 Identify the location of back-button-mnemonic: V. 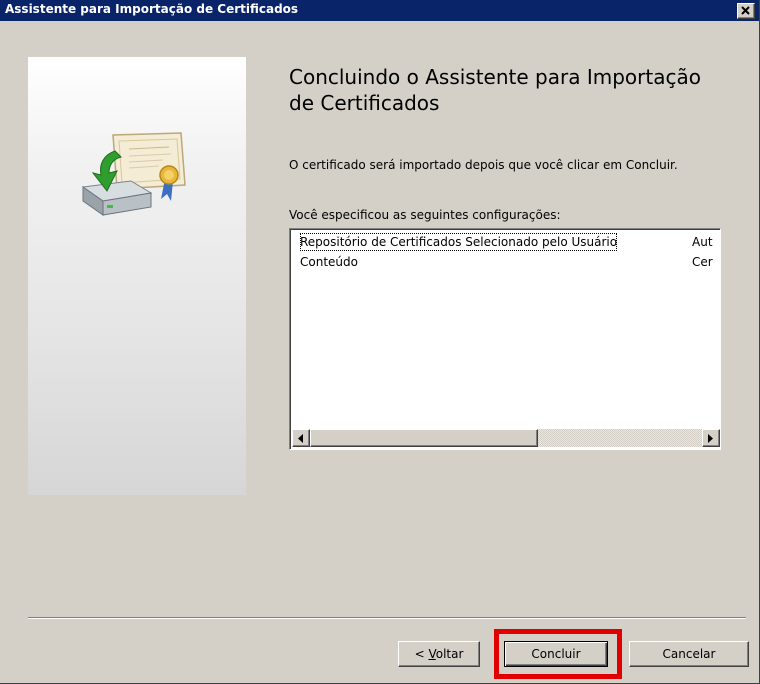
(432, 654).